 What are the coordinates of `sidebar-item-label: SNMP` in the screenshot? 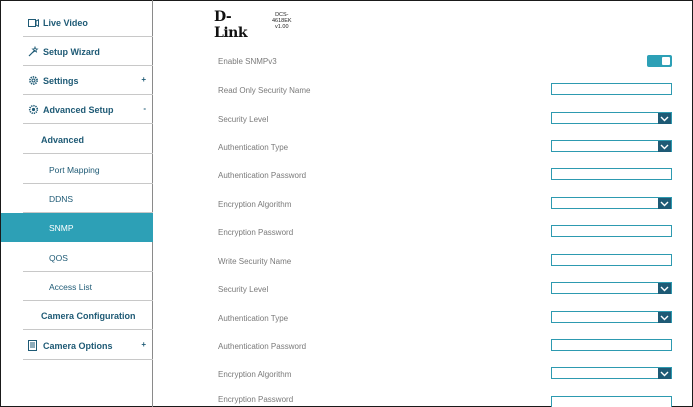 It's located at (61, 227).